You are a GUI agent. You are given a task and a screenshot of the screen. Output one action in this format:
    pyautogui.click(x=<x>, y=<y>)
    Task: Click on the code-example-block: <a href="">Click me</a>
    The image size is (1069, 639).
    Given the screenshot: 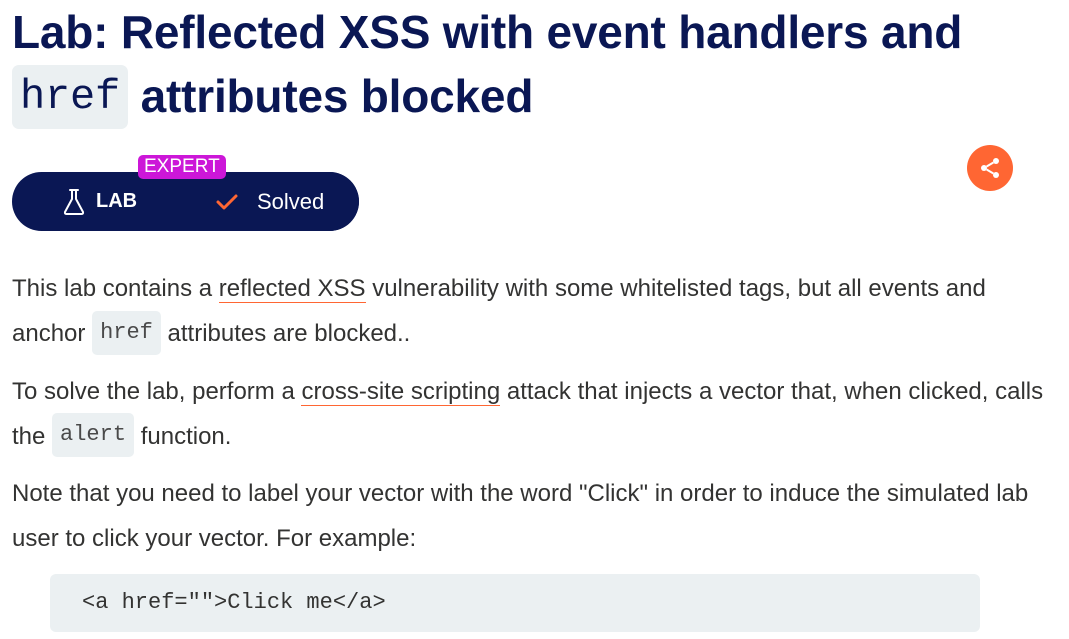 What is the action you would take?
    pyautogui.click(x=515, y=603)
    